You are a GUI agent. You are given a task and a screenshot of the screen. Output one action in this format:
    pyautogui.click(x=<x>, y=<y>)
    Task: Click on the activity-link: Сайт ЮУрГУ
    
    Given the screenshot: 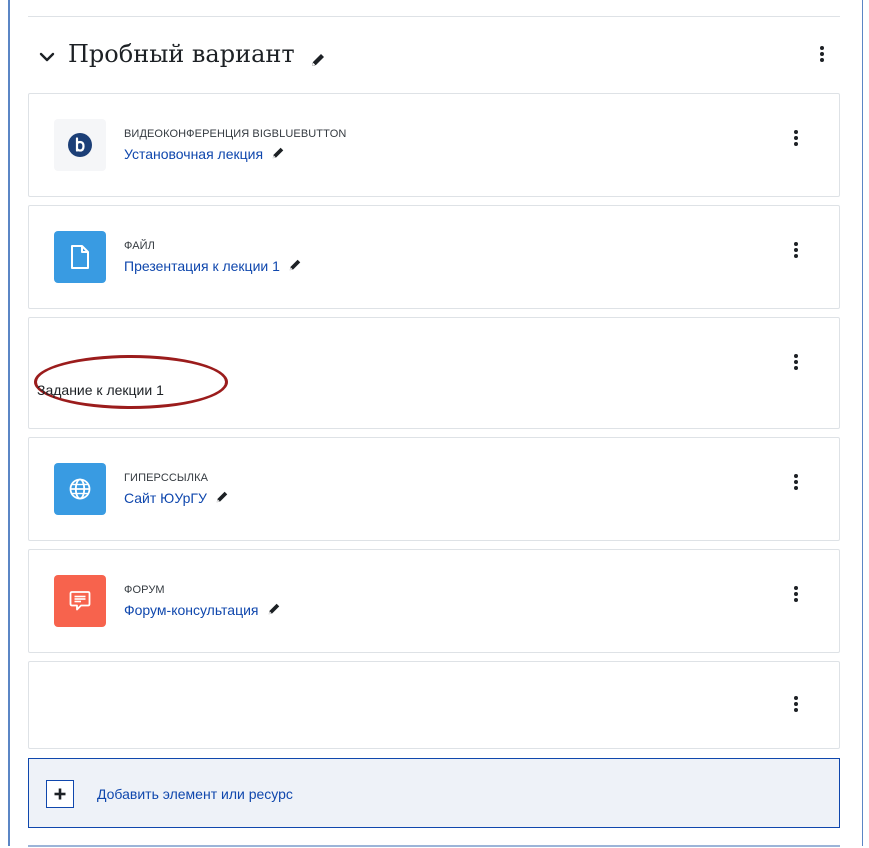 What is the action you would take?
    pyautogui.click(x=176, y=498)
    